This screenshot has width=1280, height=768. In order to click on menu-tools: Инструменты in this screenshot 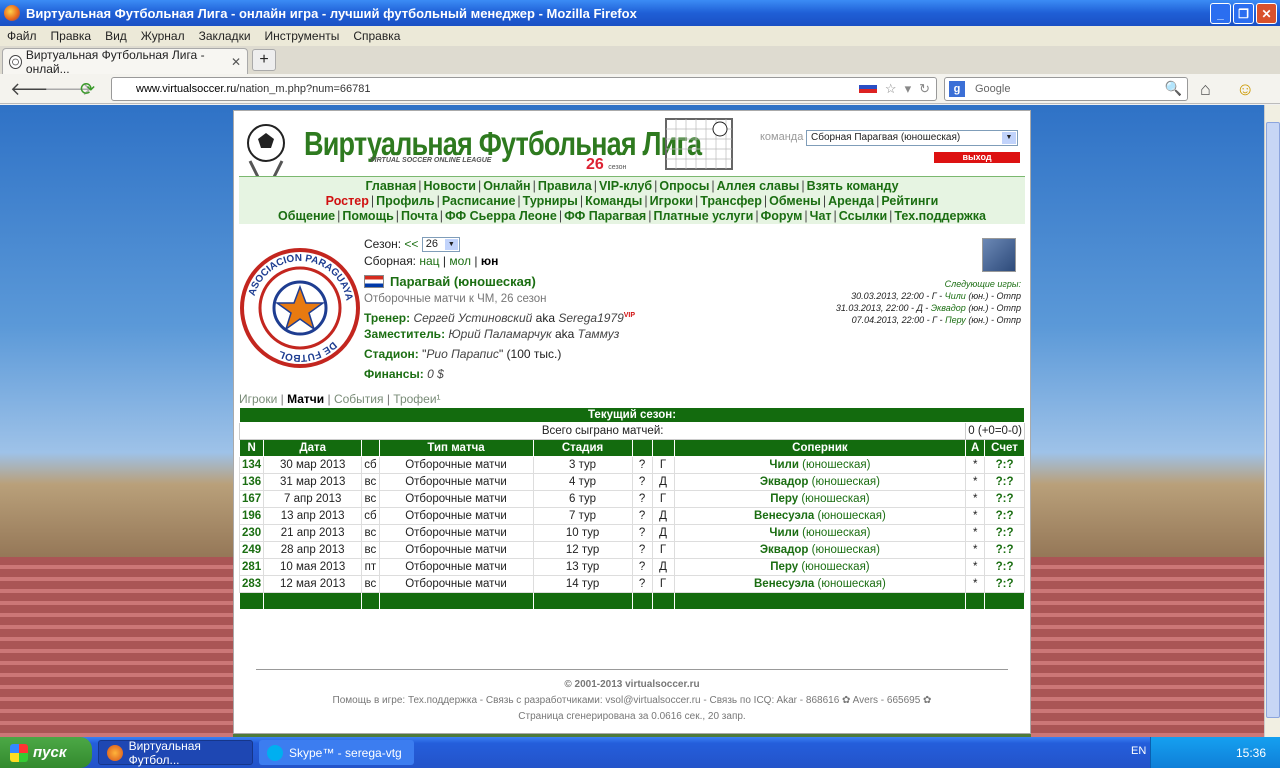, I will do `click(302, 36)`.